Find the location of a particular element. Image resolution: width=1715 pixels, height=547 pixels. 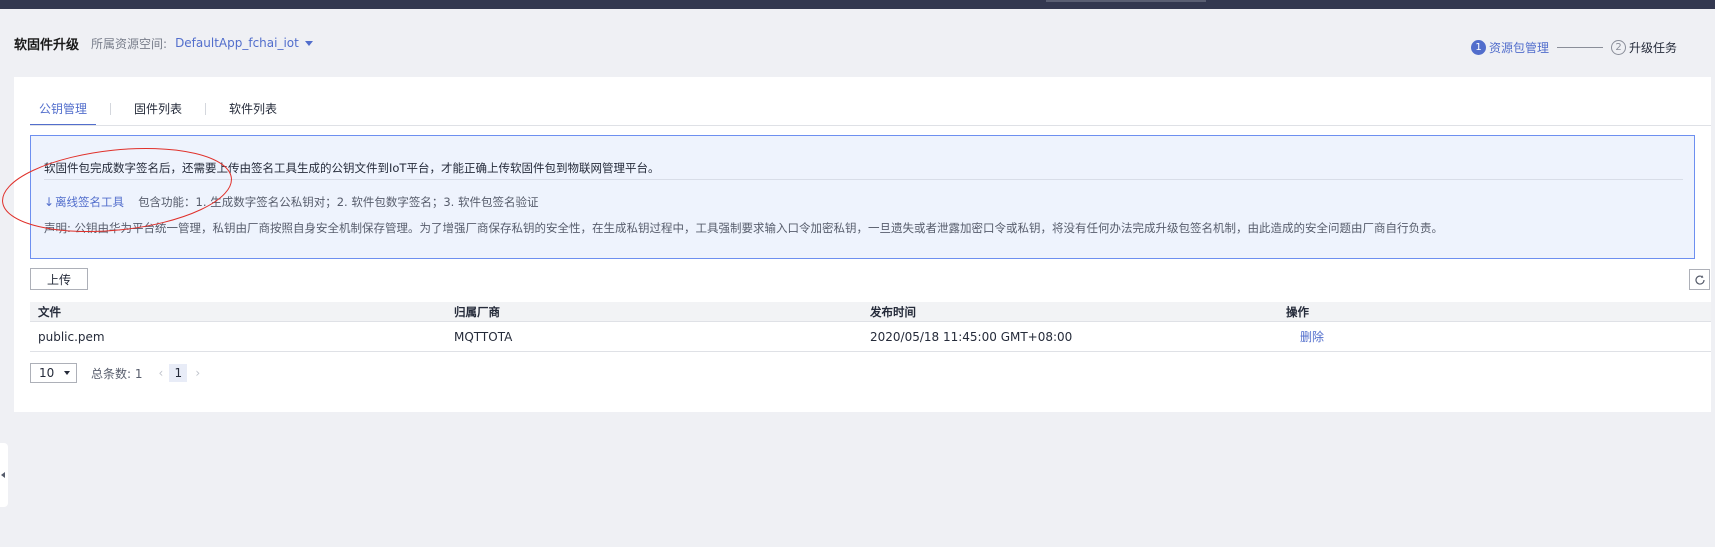

offline-sign-tool-link: 离线签名工具 is located at coordinates (89, 202).